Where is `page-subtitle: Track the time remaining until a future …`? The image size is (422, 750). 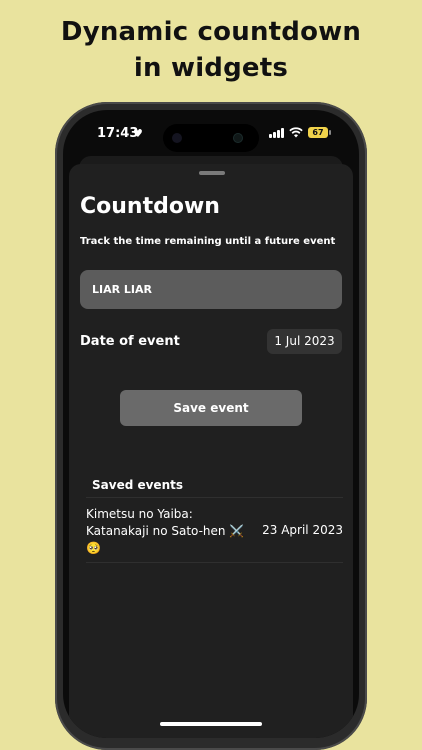
page-subtitle: Track the time remaining until a future … is located at coordinates (208, 241).